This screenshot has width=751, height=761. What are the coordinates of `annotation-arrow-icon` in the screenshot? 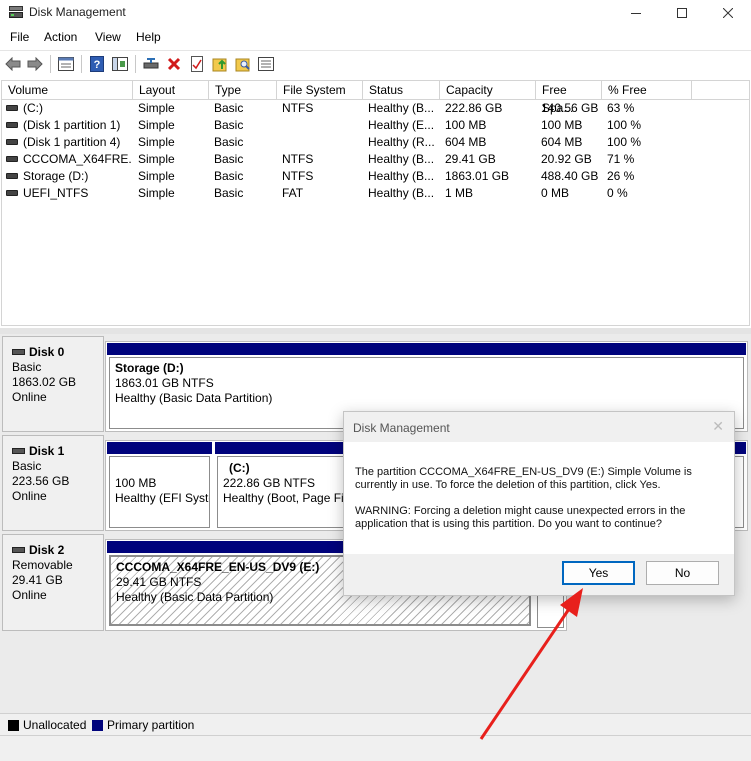 It's located at (531, 664).